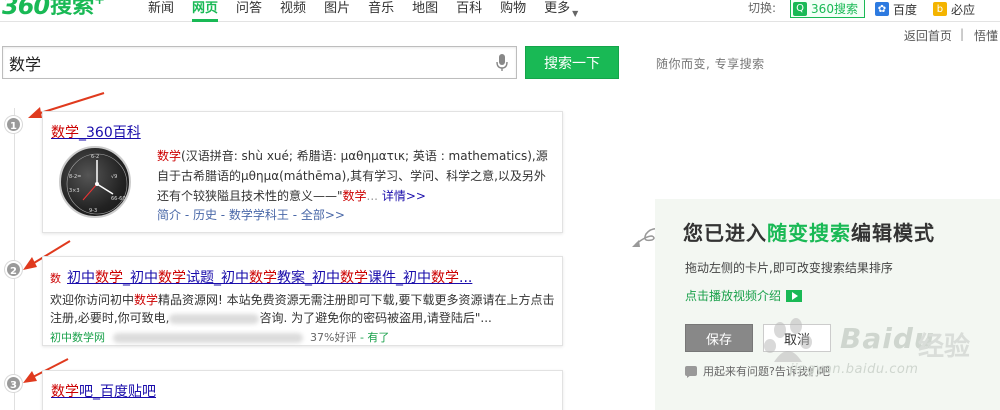 The width and height of the screenshot is (1000, 410). I want to click on title-rest: _360百科, so click(110, 133).